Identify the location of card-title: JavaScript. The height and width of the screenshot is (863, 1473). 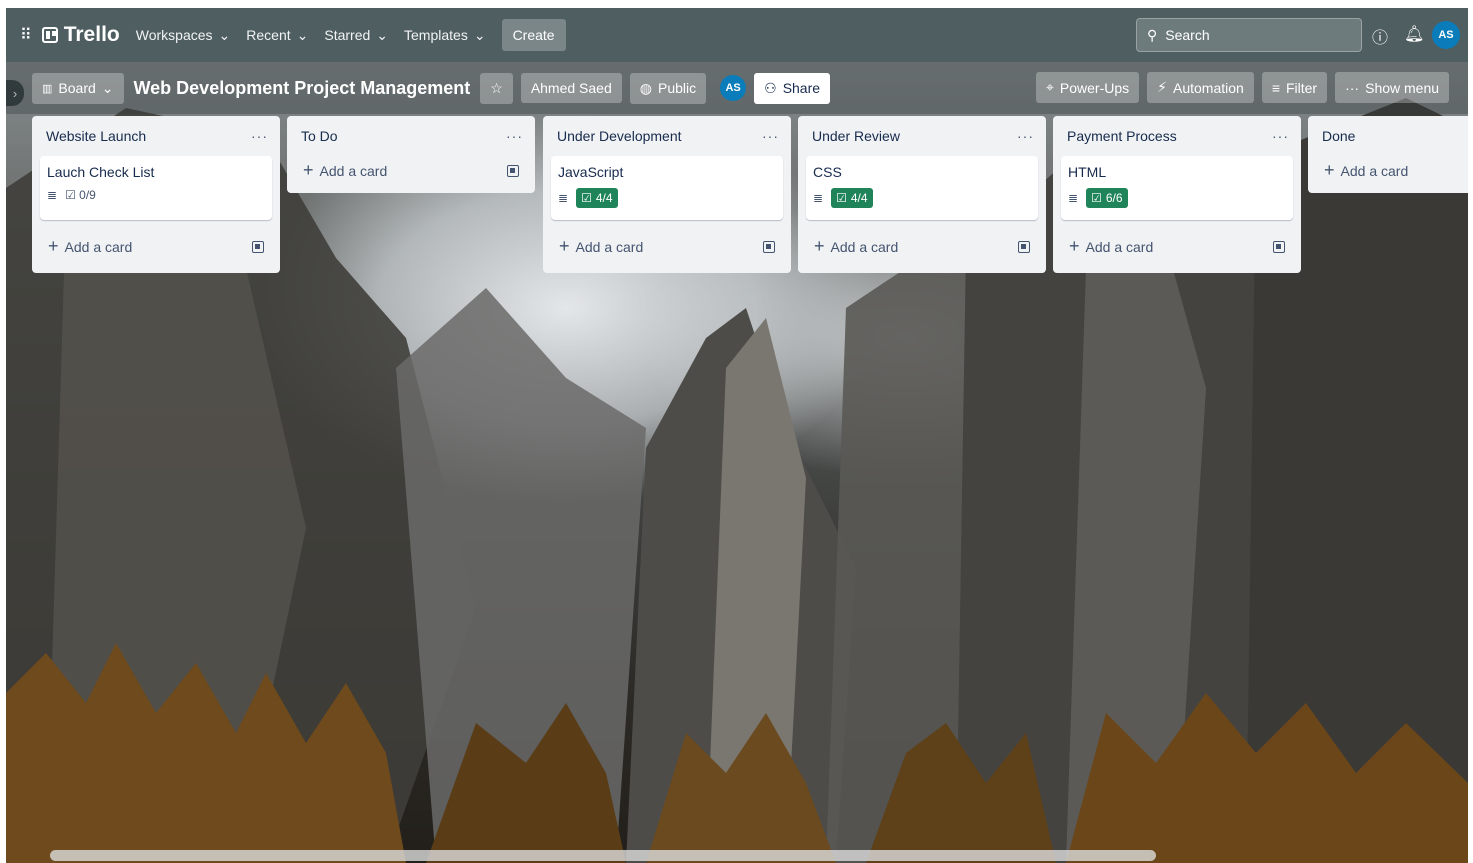
(591, 172).